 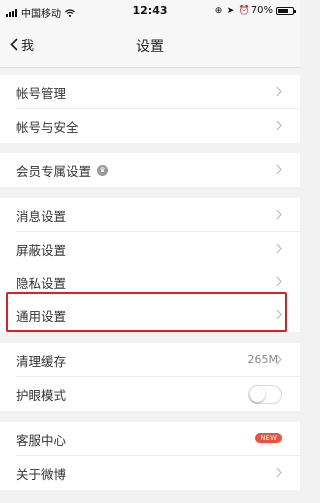 I want to click on toggle-knob, so click(x=257, y=394).